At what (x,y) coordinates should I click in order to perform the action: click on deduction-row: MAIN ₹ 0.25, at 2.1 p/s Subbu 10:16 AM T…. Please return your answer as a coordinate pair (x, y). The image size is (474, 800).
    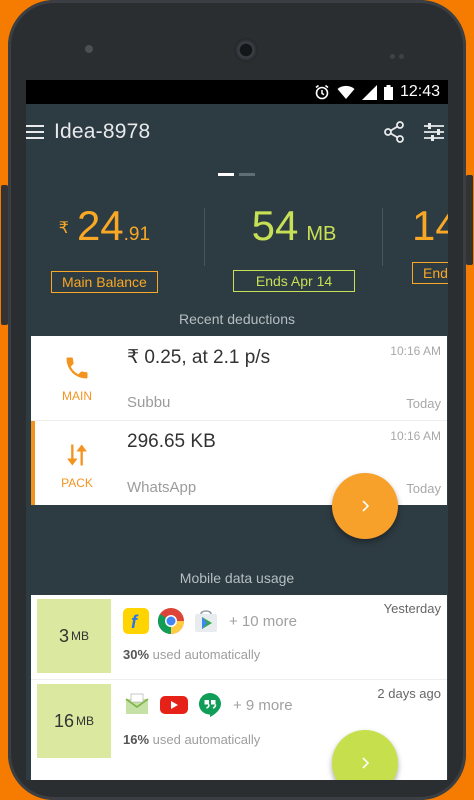
    Looking at the image, I should click on (239, 378).